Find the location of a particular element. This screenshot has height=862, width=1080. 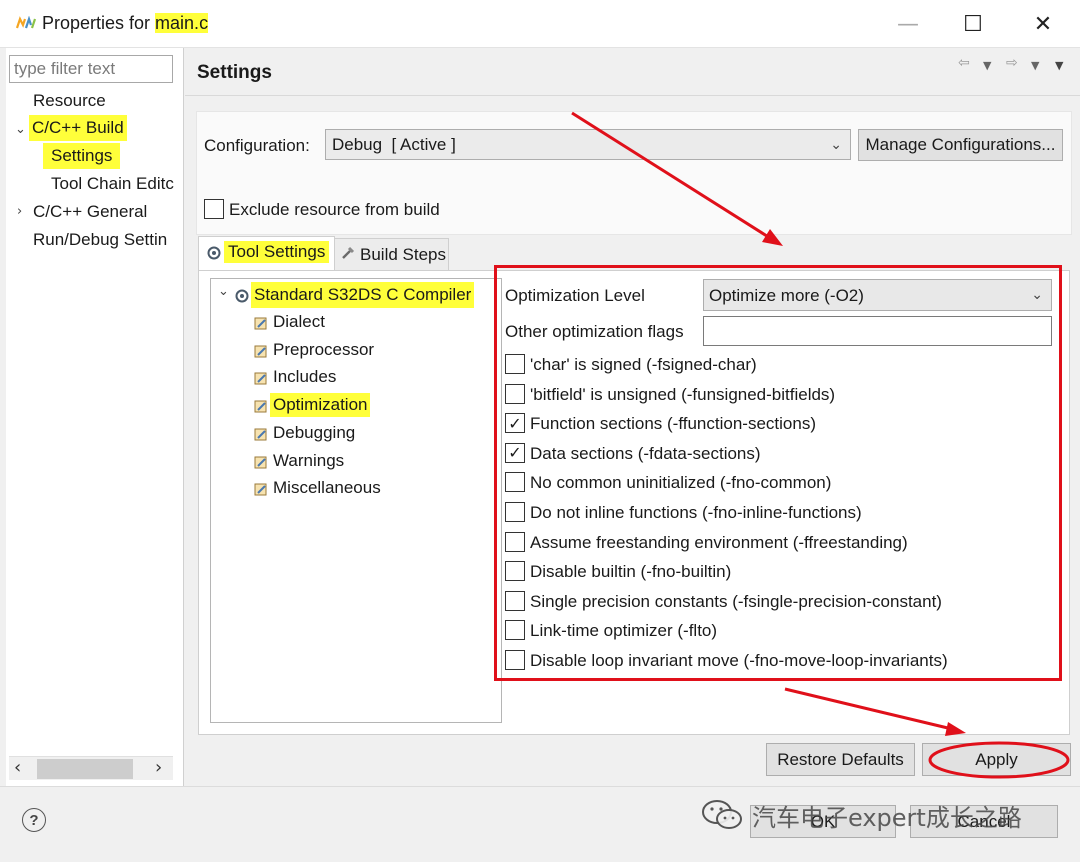

annotation-red-ellipse is located at coordinates (999, 760).